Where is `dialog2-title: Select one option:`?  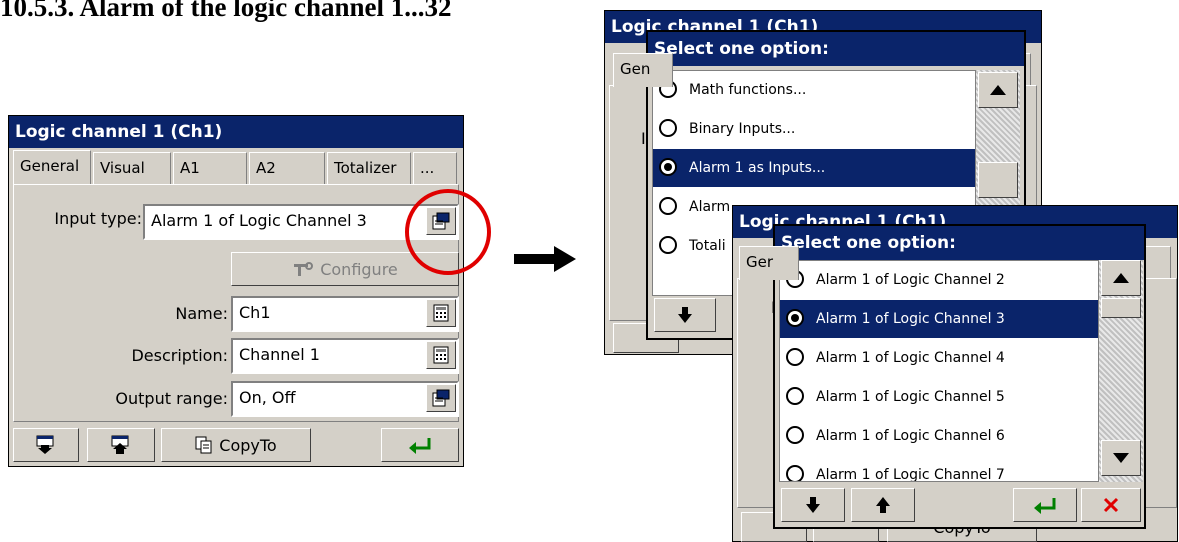
dialog2-title: Select one option: is located at coordinates (959, 243).